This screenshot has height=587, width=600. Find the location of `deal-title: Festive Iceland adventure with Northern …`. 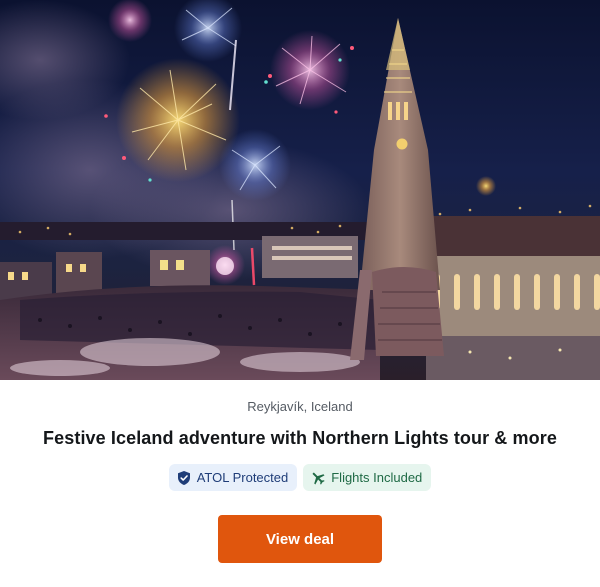

deal-title: Festive Iceland adventure with Northern … is located at coordinates (300, 438).